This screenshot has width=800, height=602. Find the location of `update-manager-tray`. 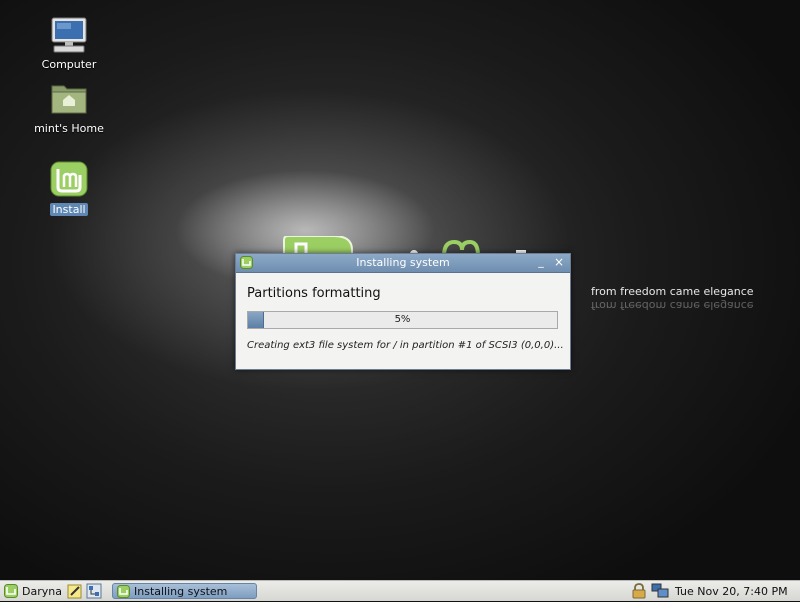

update-manager-tray is located at coordinates (639, 592).